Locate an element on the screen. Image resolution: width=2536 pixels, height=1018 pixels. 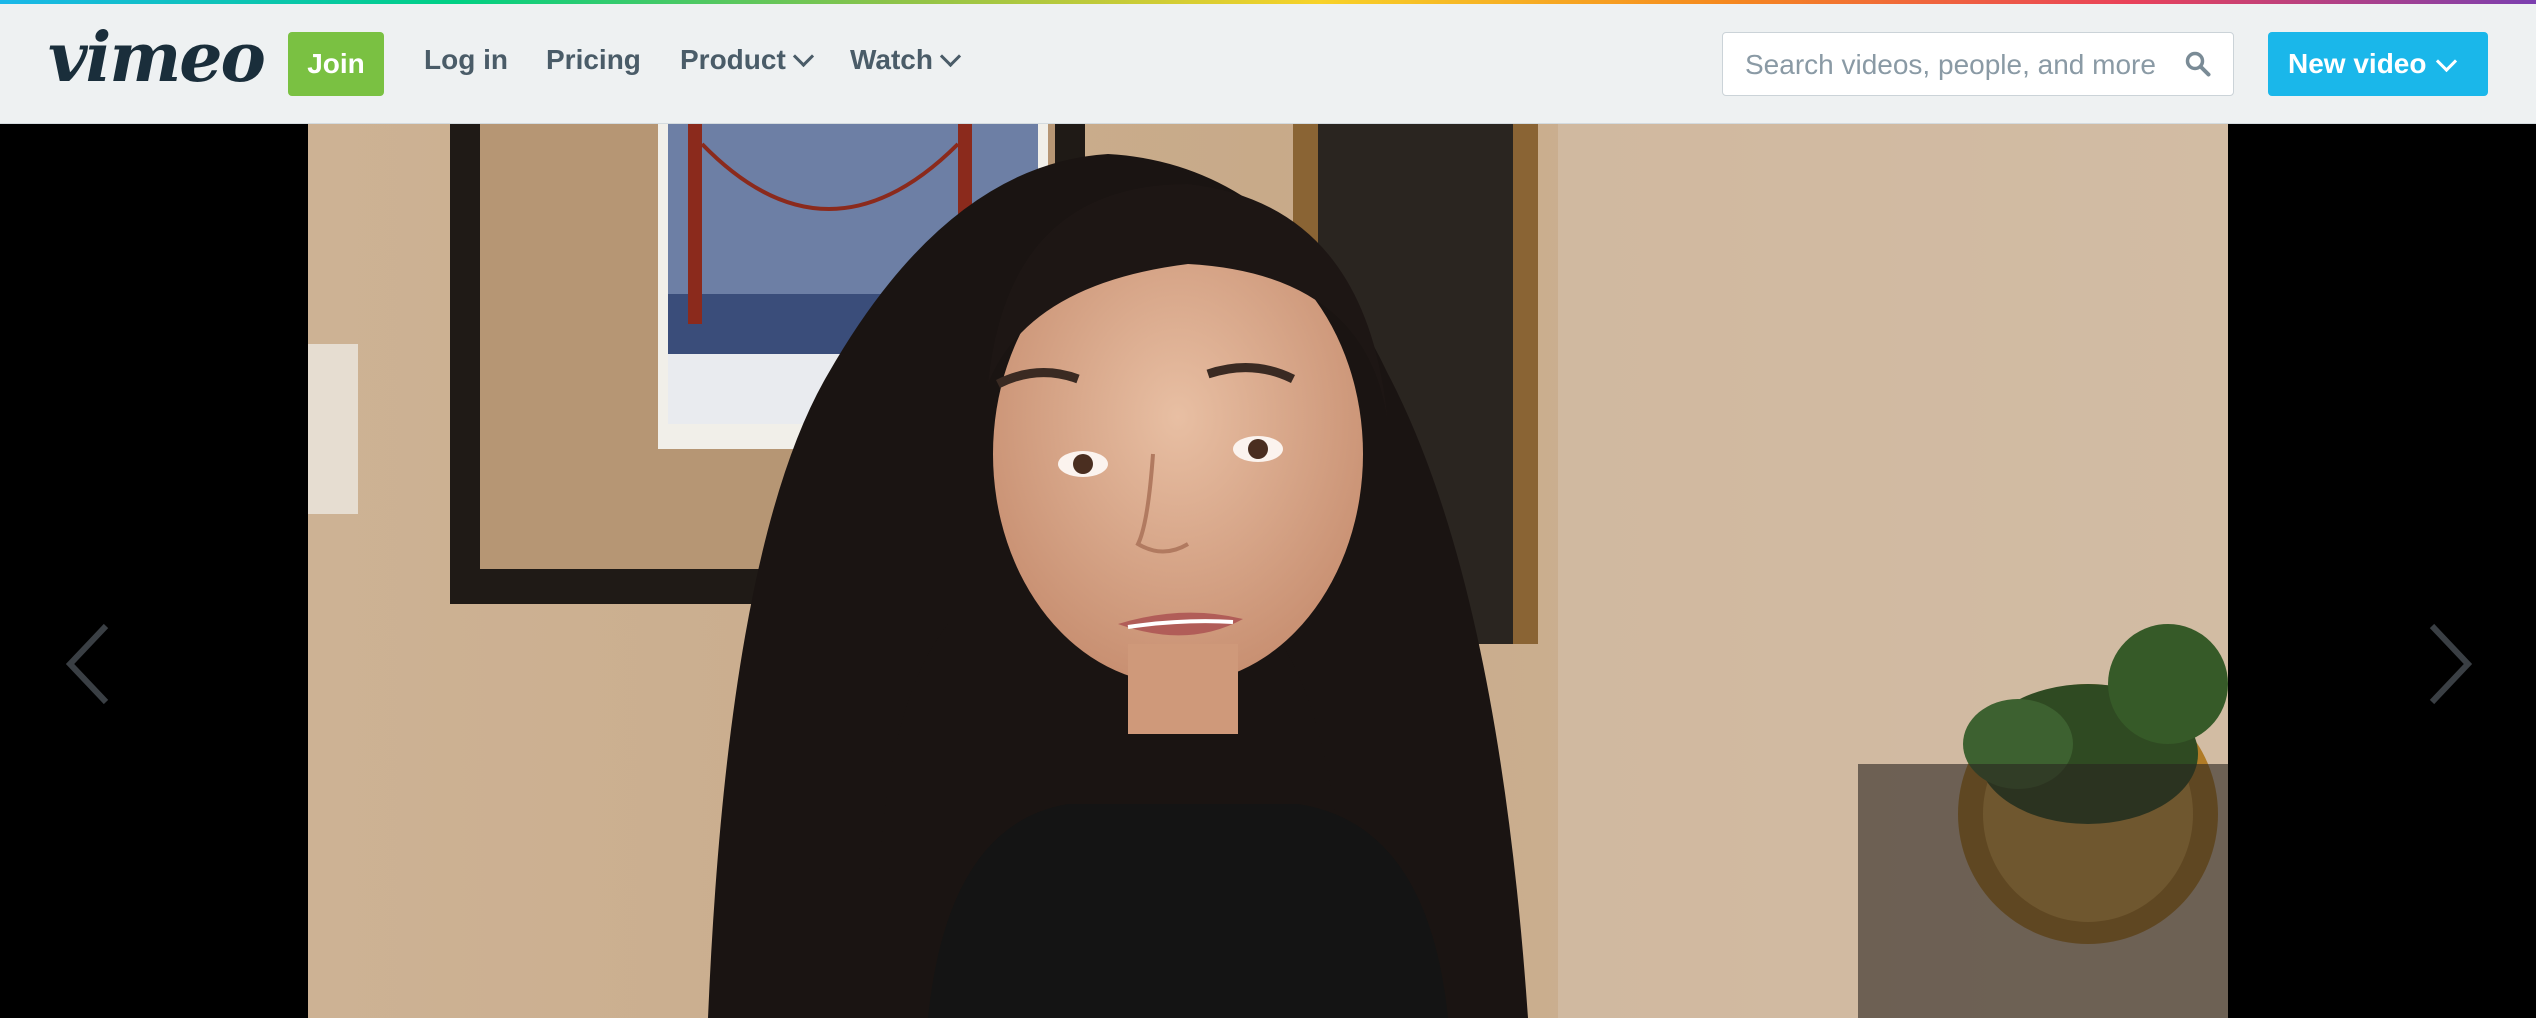
login-link: Log in is located at coordinates (466, 60).